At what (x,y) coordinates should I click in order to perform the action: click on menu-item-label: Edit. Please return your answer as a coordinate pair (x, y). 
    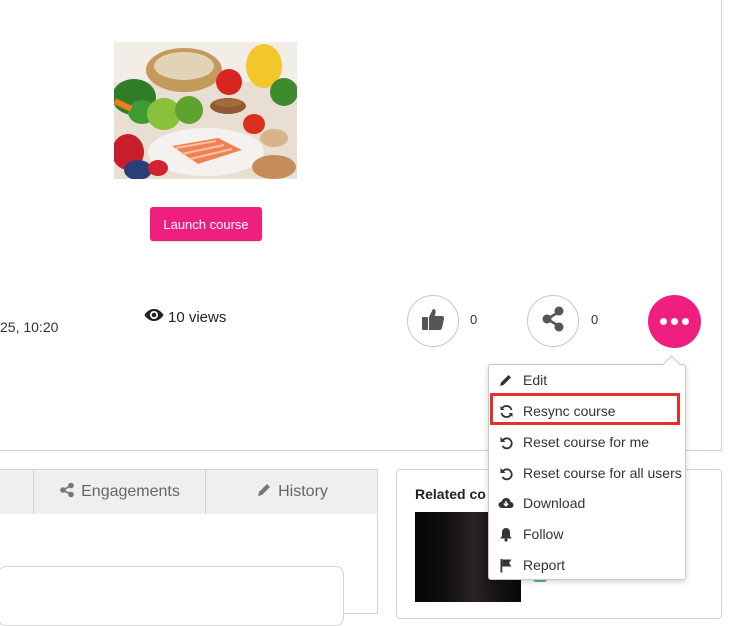
    Looking at the image, I should click on (535, 380).